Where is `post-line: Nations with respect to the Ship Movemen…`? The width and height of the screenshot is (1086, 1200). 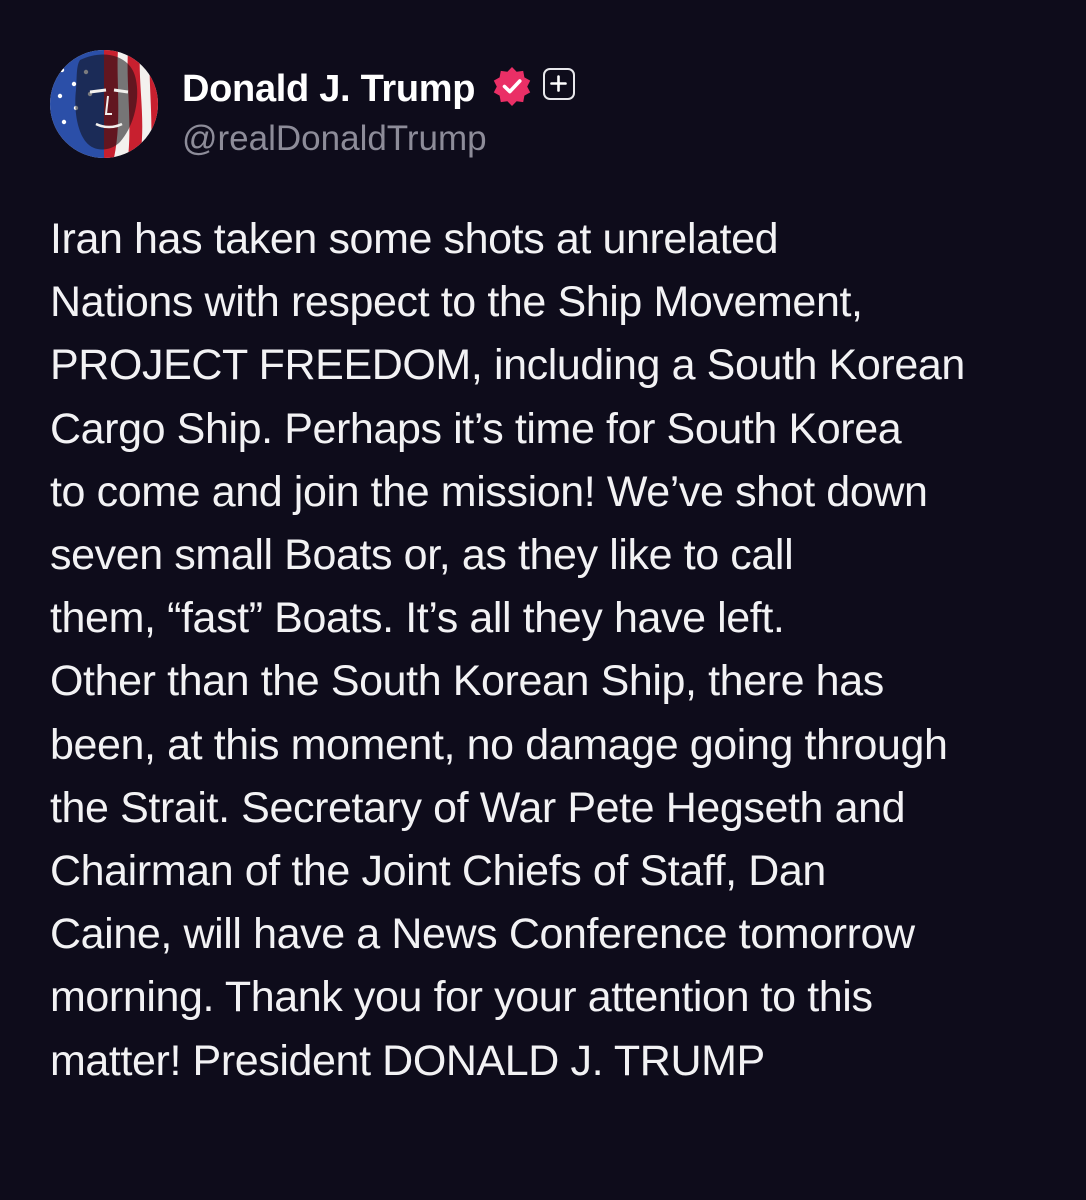 post-line: Nations with respect to the Ship Movemen… is located at coordinates (456, 302).